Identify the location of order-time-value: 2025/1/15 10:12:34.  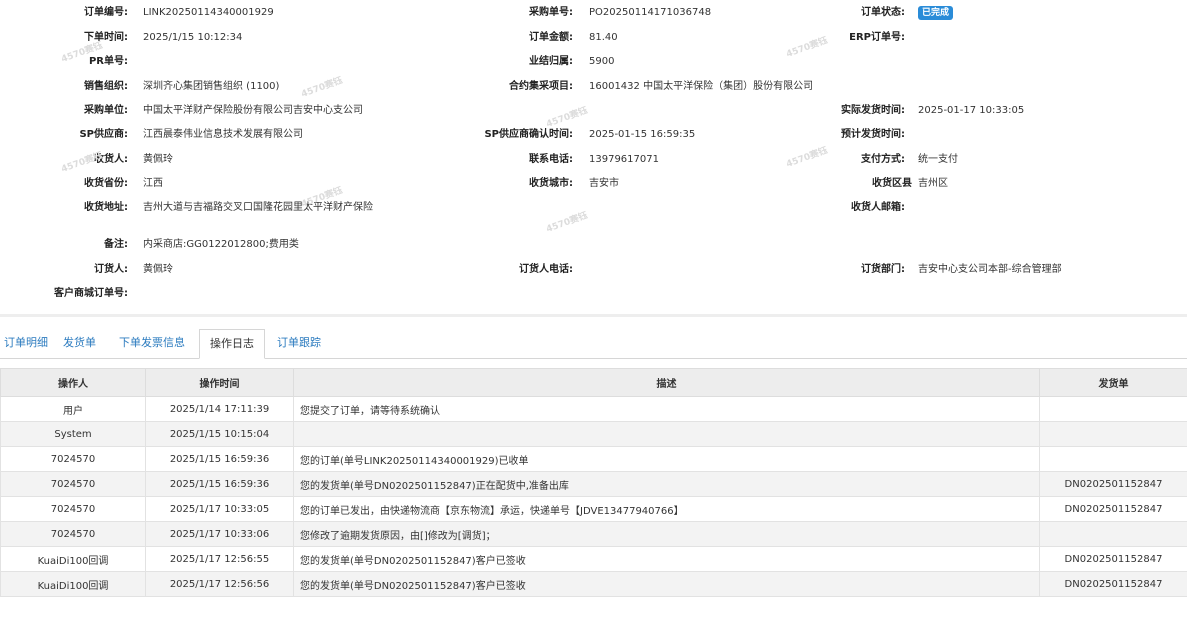
(193, 37).